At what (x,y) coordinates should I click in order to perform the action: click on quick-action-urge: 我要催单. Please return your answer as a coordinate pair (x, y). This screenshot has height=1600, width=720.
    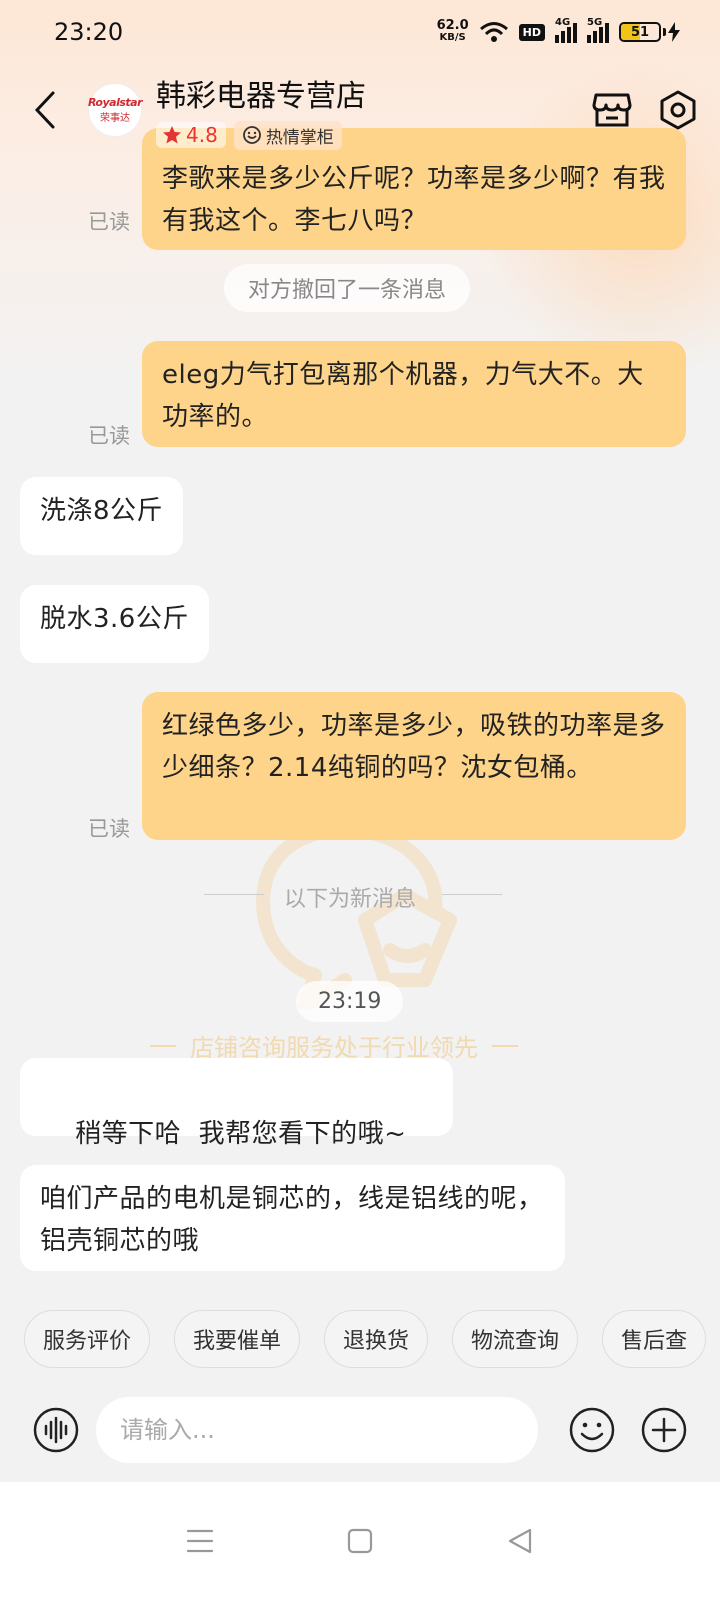
    Looking at the image, I should click on (237, 1339).